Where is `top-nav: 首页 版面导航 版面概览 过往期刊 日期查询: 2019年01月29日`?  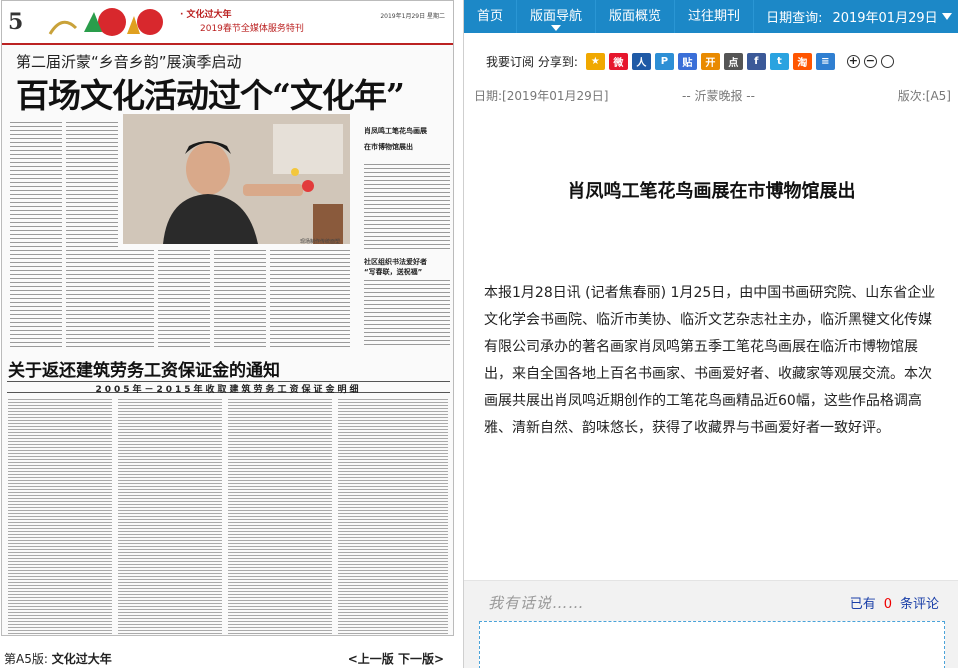
top-nav: 首页 版面导航 版面概览 过往期刊 日期查询: 2019年01月29日 is located at coordinates (711, 16).